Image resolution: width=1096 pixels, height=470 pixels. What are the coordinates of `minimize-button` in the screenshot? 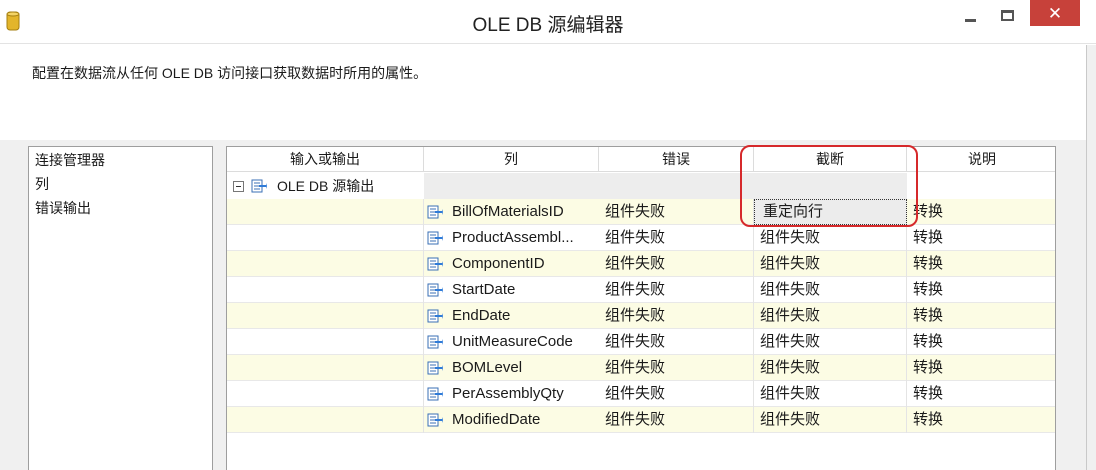 It's located at (970, 15).